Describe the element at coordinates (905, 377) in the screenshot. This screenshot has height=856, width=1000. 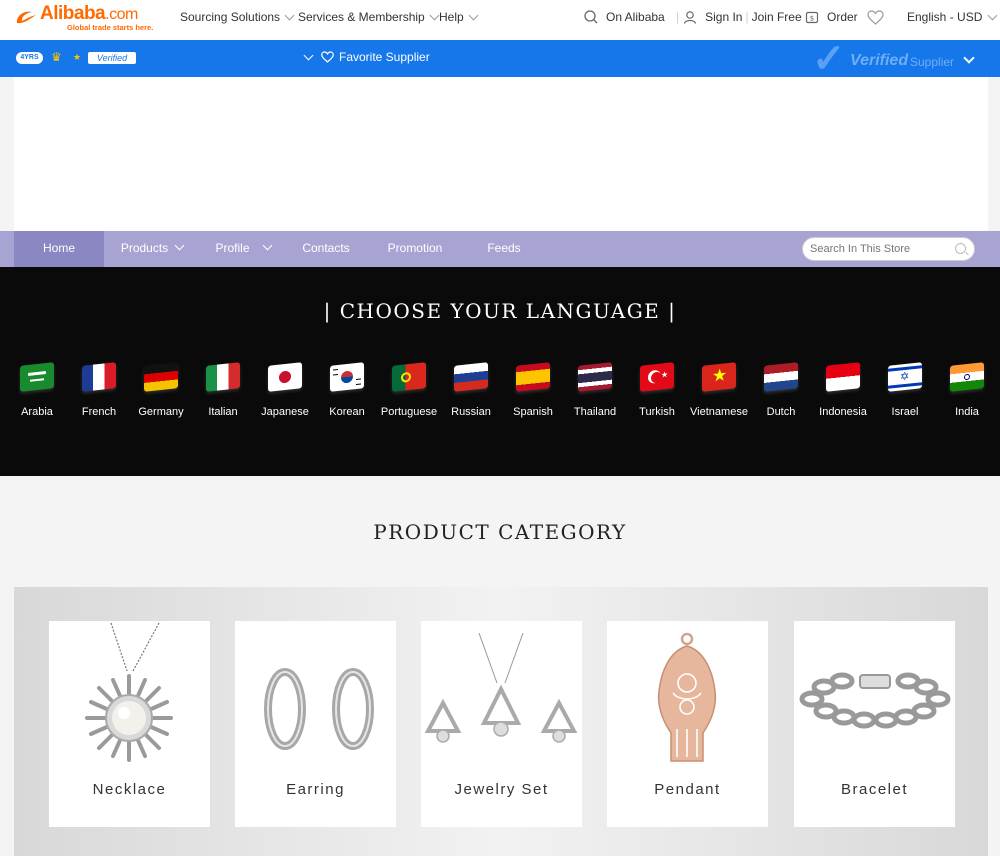
I see `flag-israel-icon: ✡` at that location.